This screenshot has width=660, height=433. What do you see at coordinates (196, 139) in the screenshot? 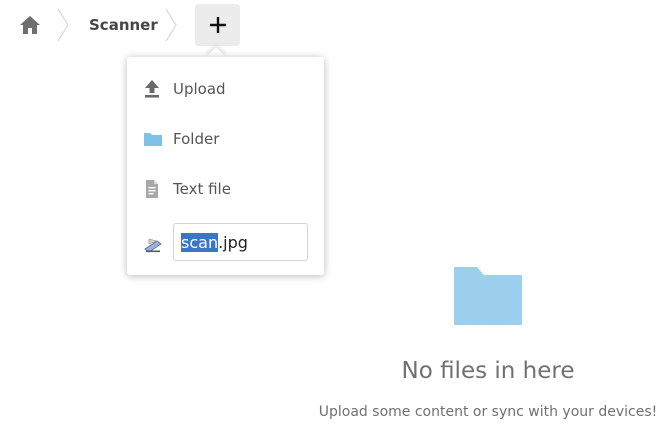
I see `menu-item-label: Folder` at bounding box center [196, 139].